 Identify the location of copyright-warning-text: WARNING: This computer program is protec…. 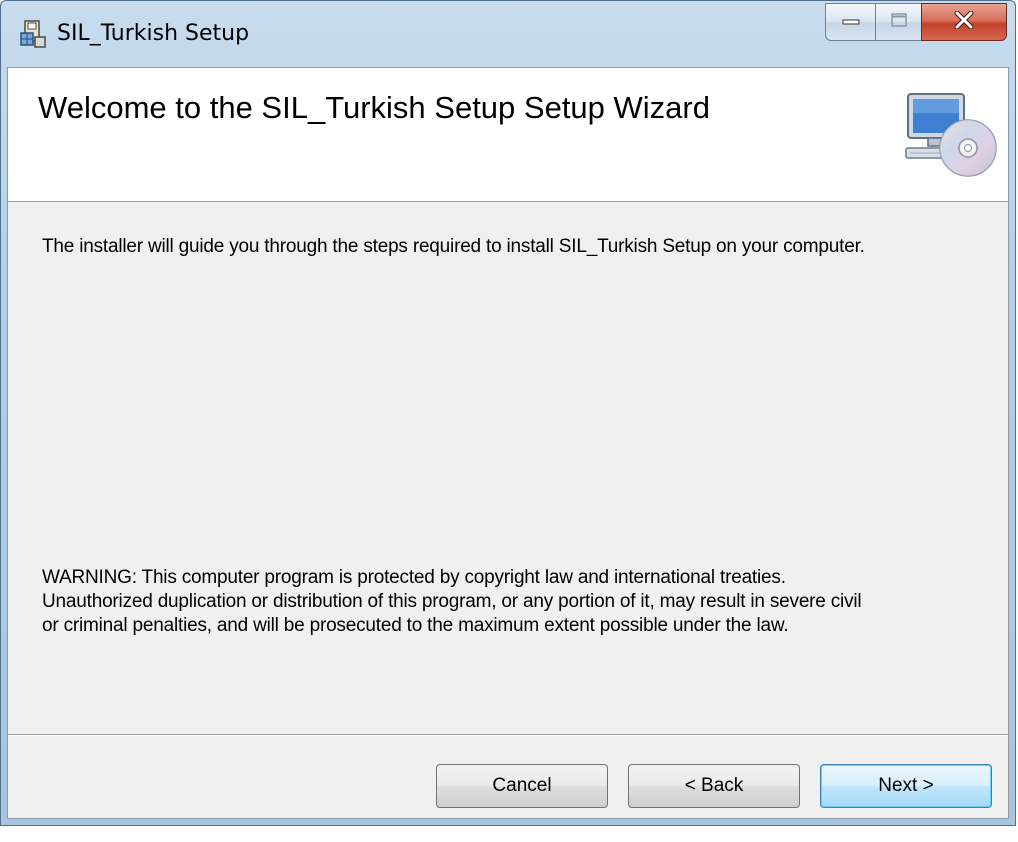
(452, 601).